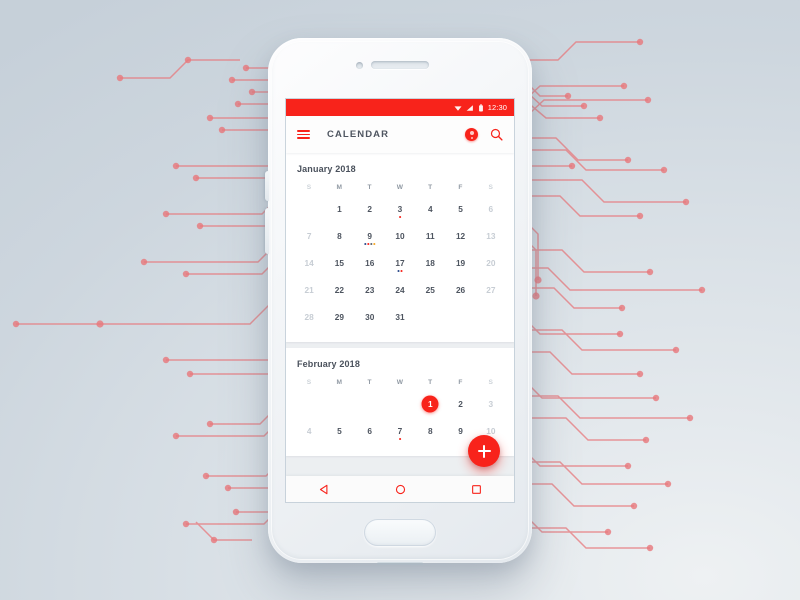  I want to click on day-of-week-label: S, so click(491, 382).